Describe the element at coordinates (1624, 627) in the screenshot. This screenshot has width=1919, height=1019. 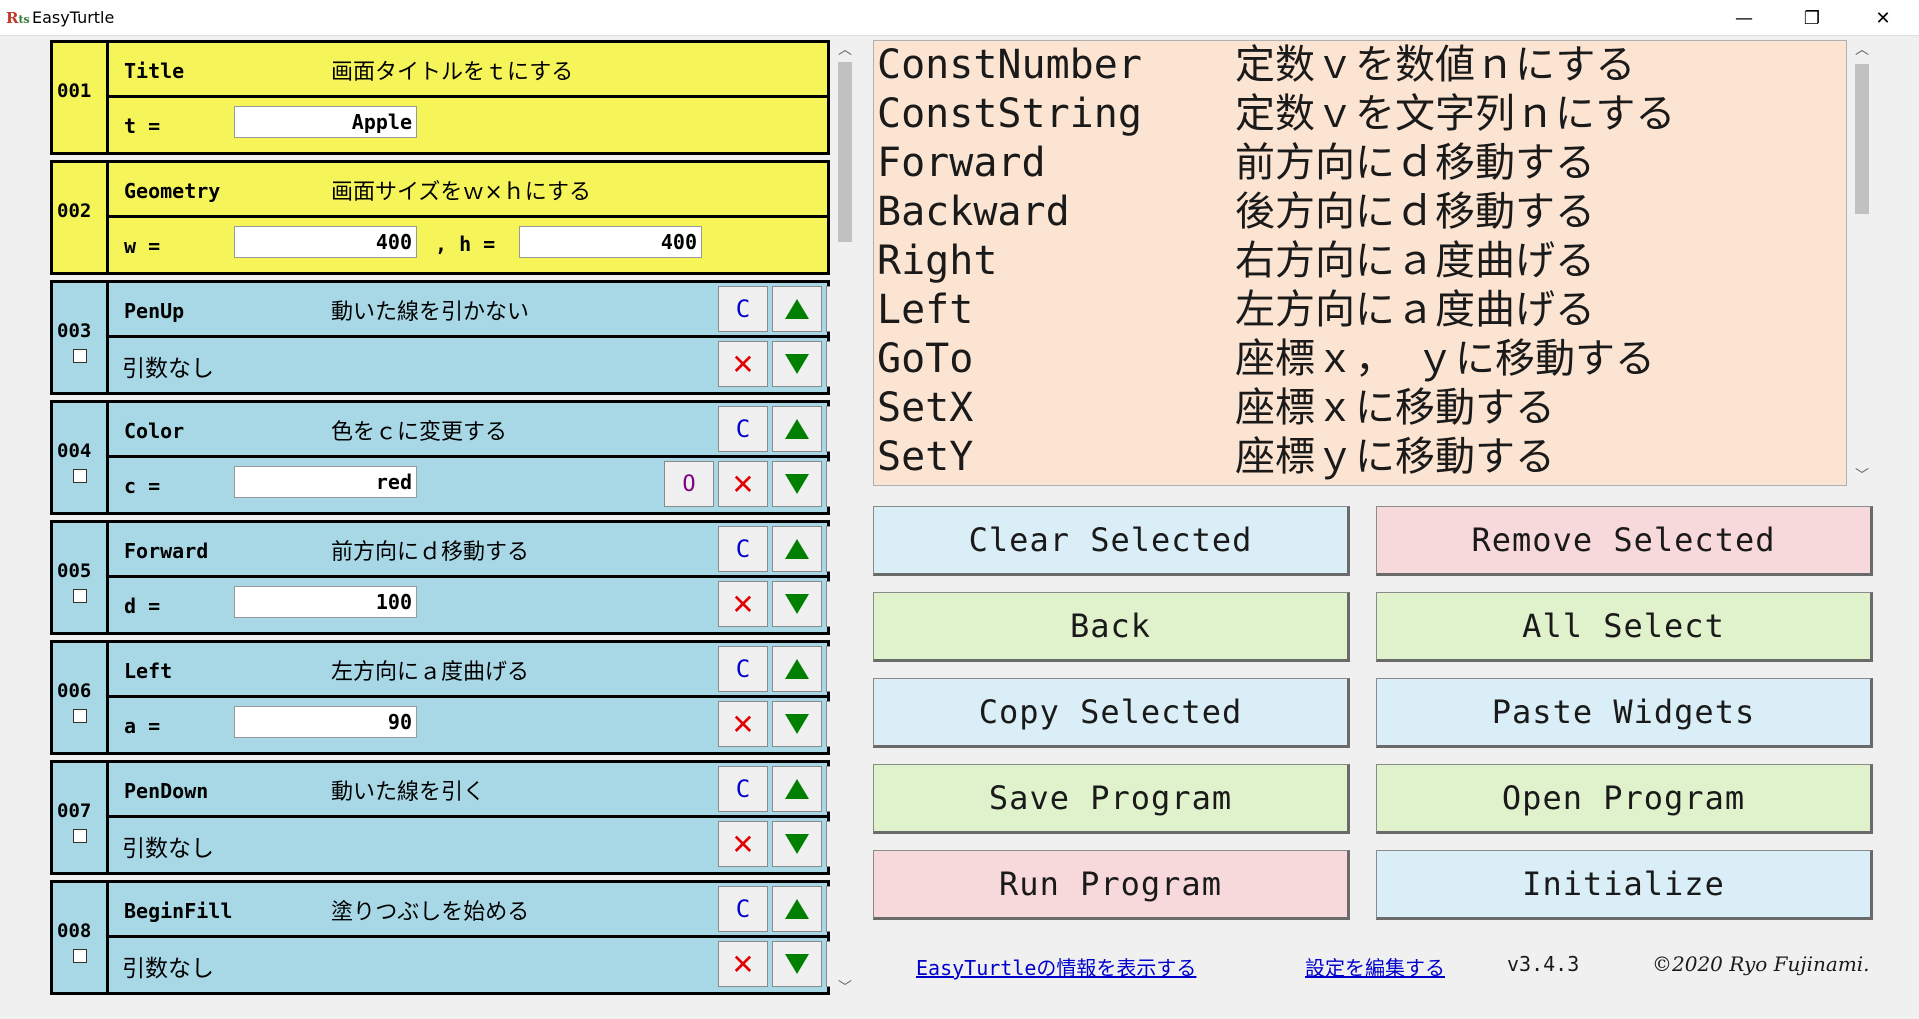
I see `all-select-button: All Select` at that location.